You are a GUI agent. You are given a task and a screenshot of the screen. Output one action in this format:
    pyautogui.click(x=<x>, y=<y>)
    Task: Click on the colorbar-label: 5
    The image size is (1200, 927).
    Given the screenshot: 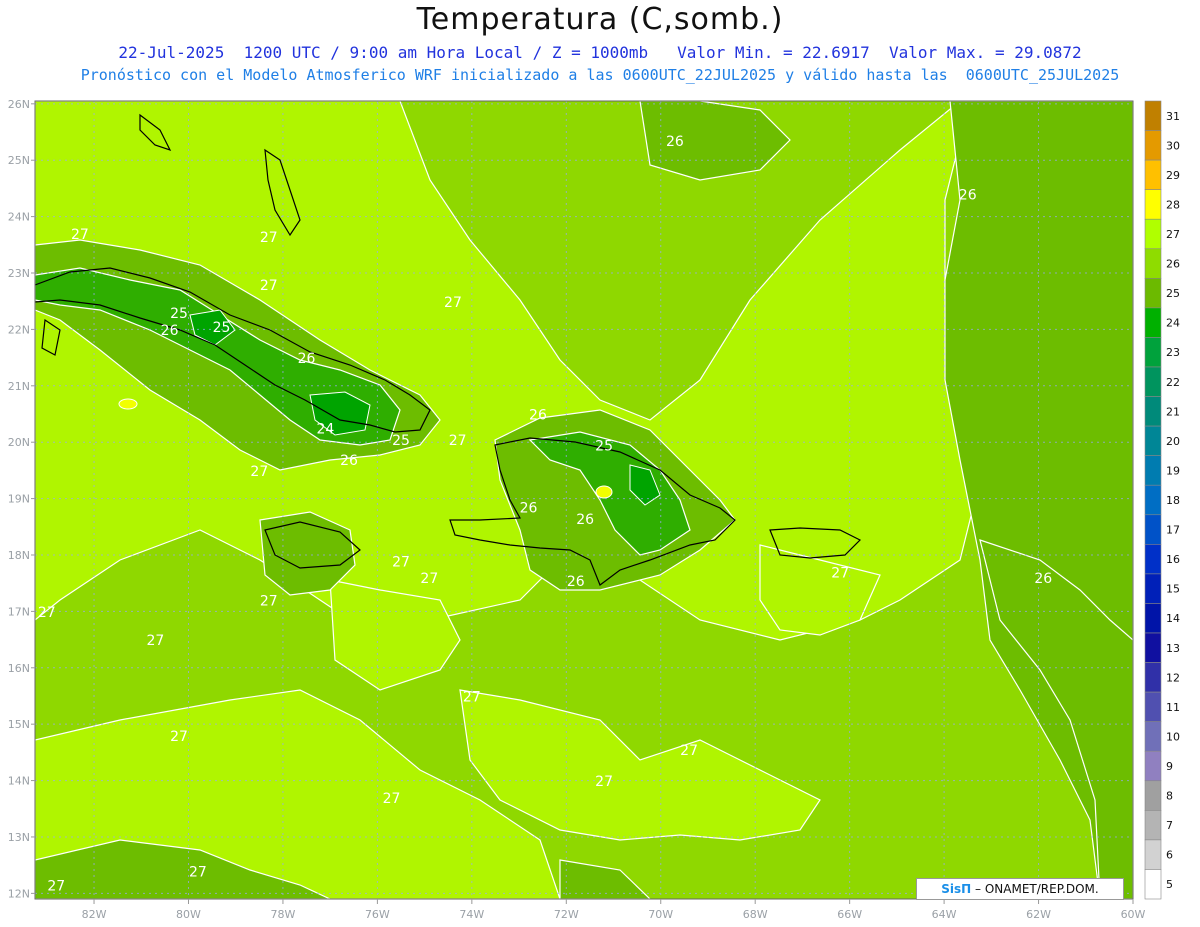 What is the action you would take?
    pyautogui.click(x=1169, y=884)
    